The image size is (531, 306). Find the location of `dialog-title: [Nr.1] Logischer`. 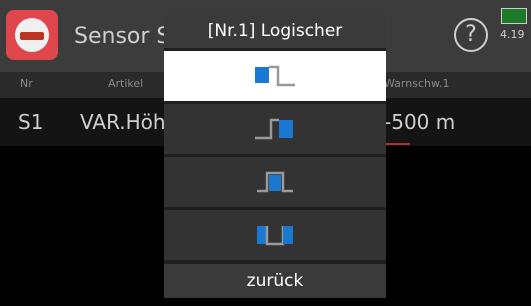

dialog-title: [Nr.1] Logischer is located at coordinates (275, 31).